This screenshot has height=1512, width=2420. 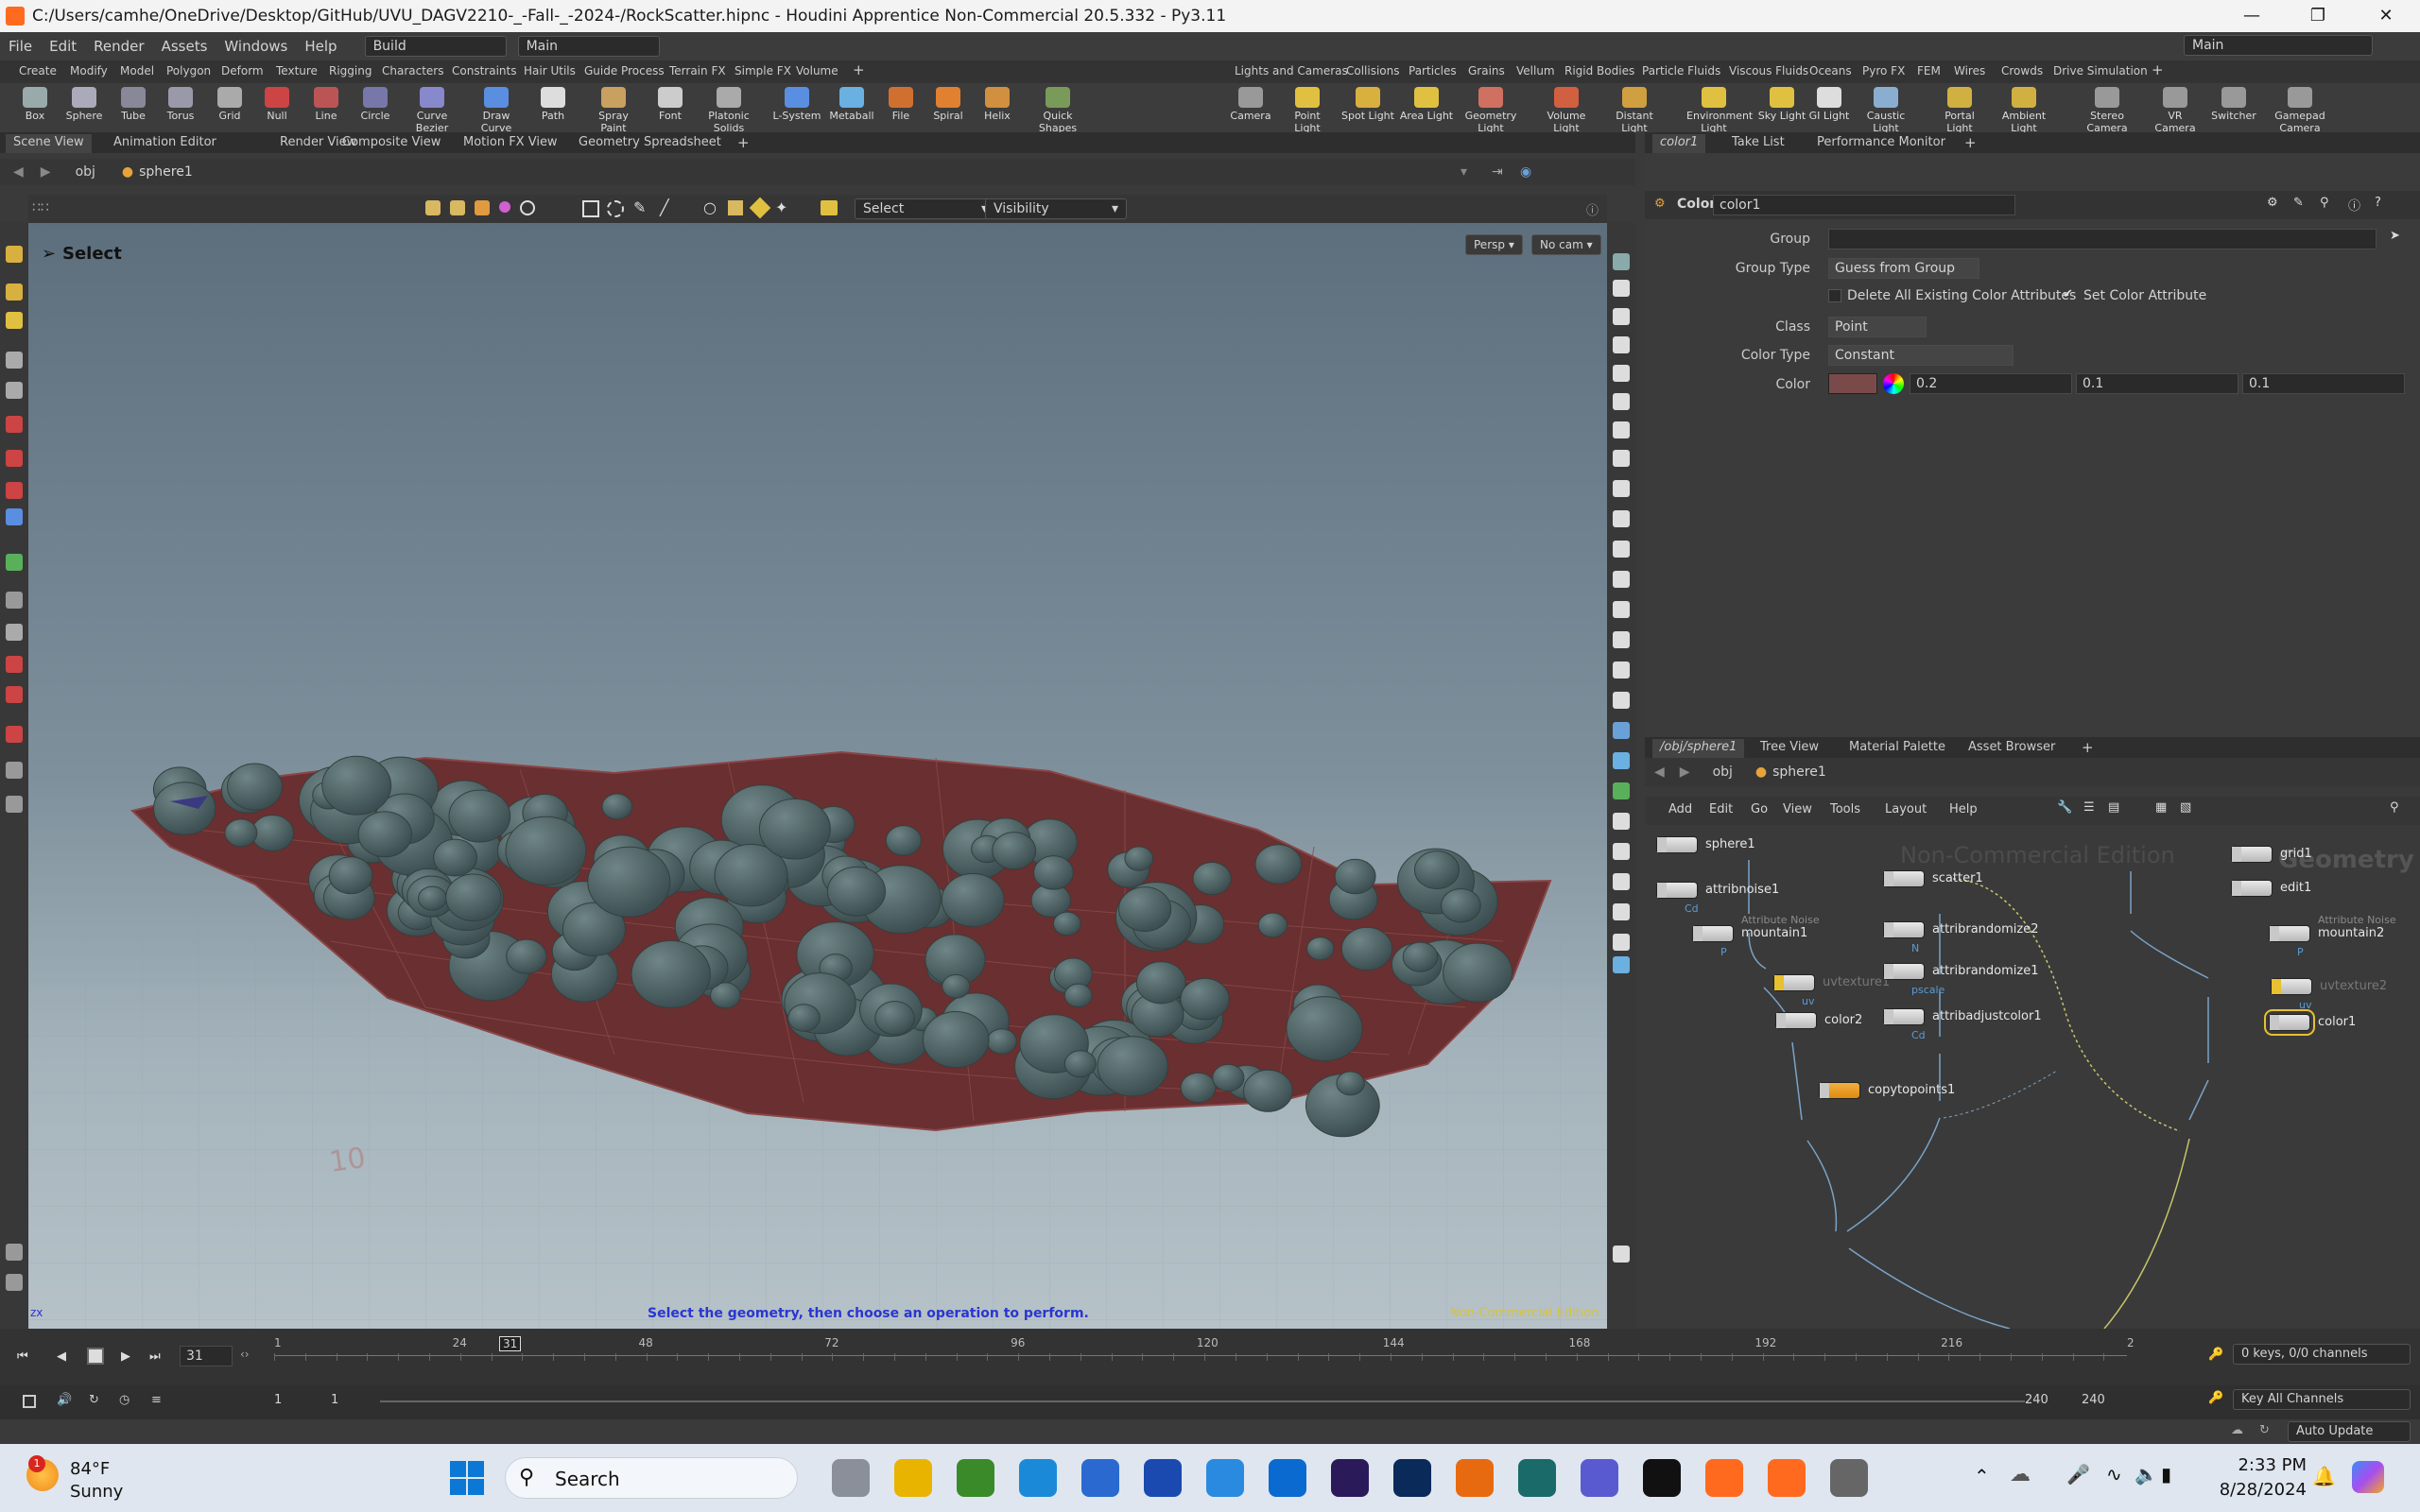 I want to click on node-mountain2, so click(x=2289, y=933).